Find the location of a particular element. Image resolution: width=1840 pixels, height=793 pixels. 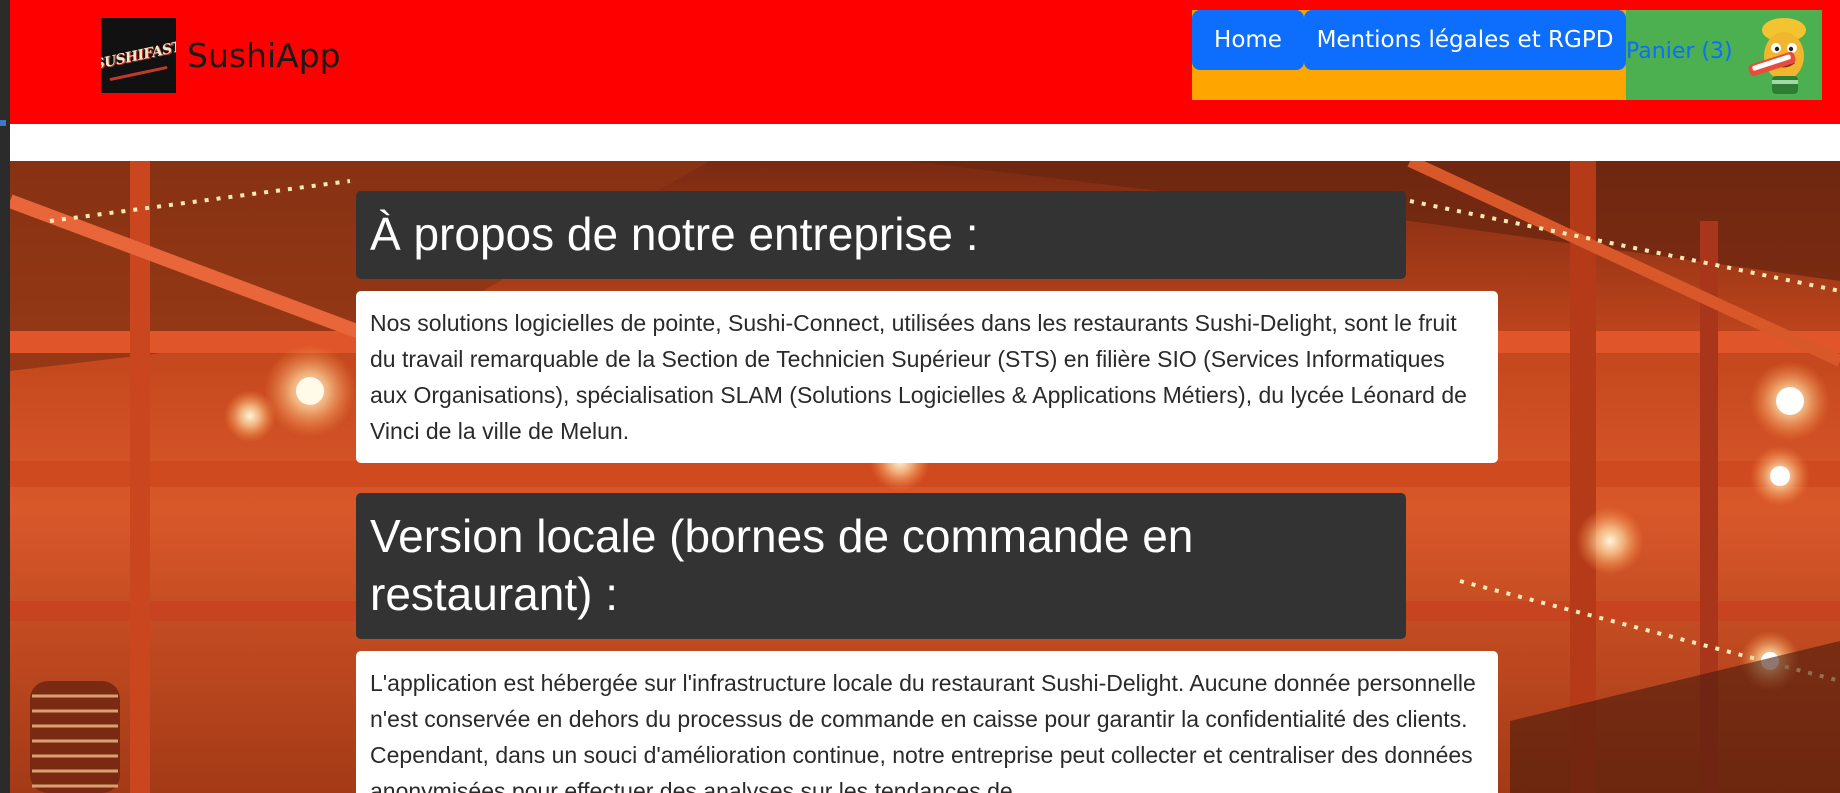

about-heading: À propos de notre entreprise : is located at coordinates (881, 235).